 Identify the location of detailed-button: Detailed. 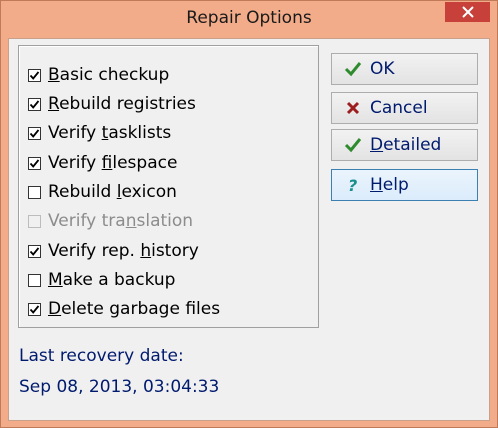
(404, 145).